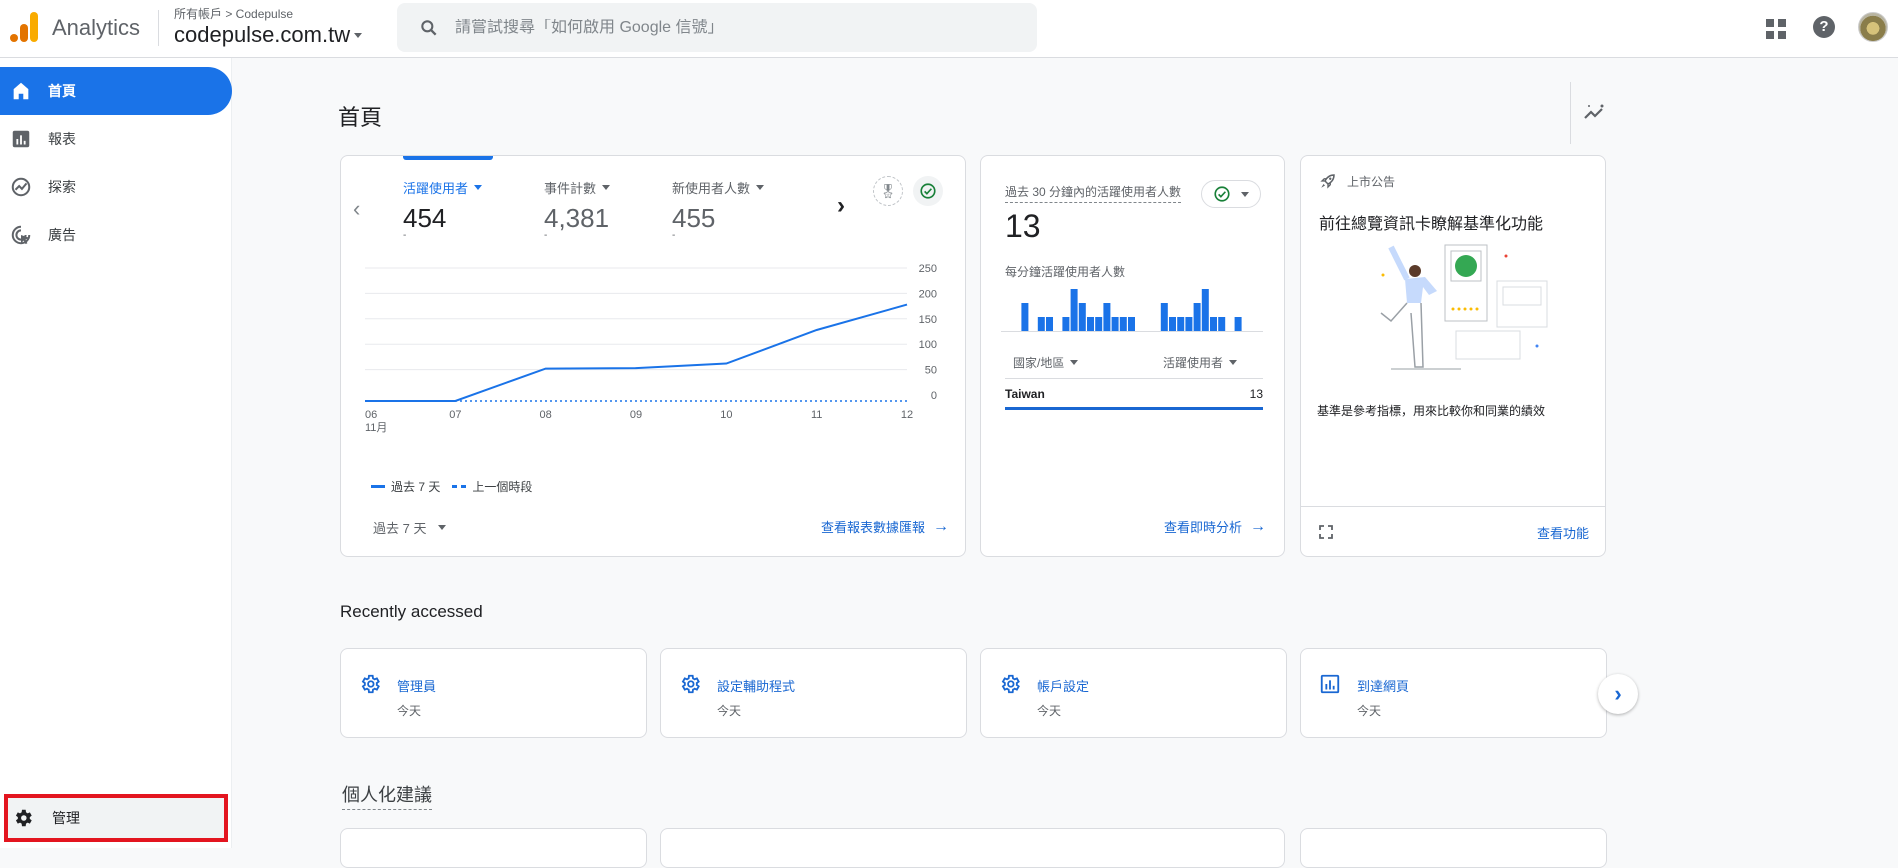 The image size is (1898, 868). I want to click on metric-selector: 活躍使用者, so click(1200, 362).